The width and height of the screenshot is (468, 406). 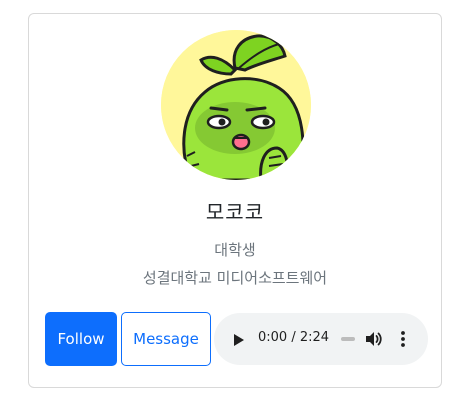 I want to click on more-vertical-icon, so click(x=403, y=339).